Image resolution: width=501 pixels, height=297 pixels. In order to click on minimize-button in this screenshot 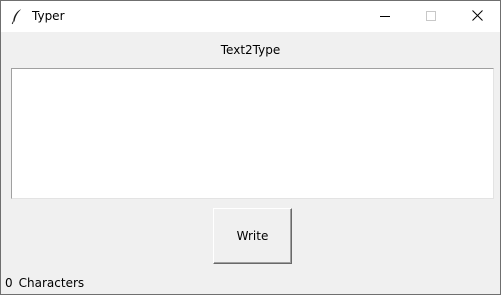, I will do `click(385, 16)`.